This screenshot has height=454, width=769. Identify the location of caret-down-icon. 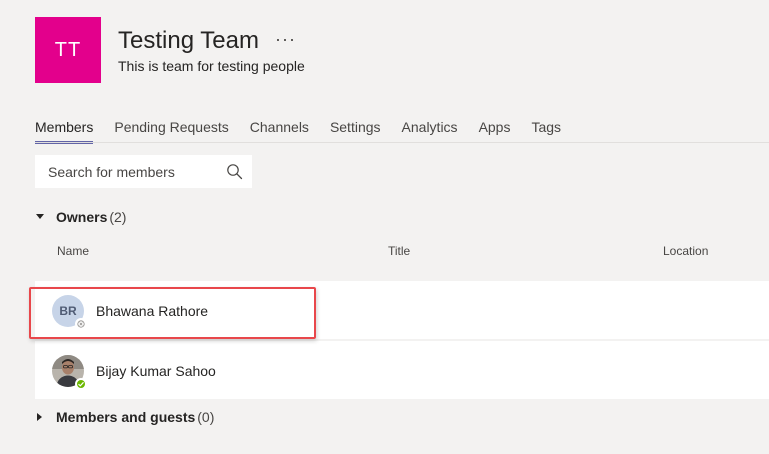
(40, 217).